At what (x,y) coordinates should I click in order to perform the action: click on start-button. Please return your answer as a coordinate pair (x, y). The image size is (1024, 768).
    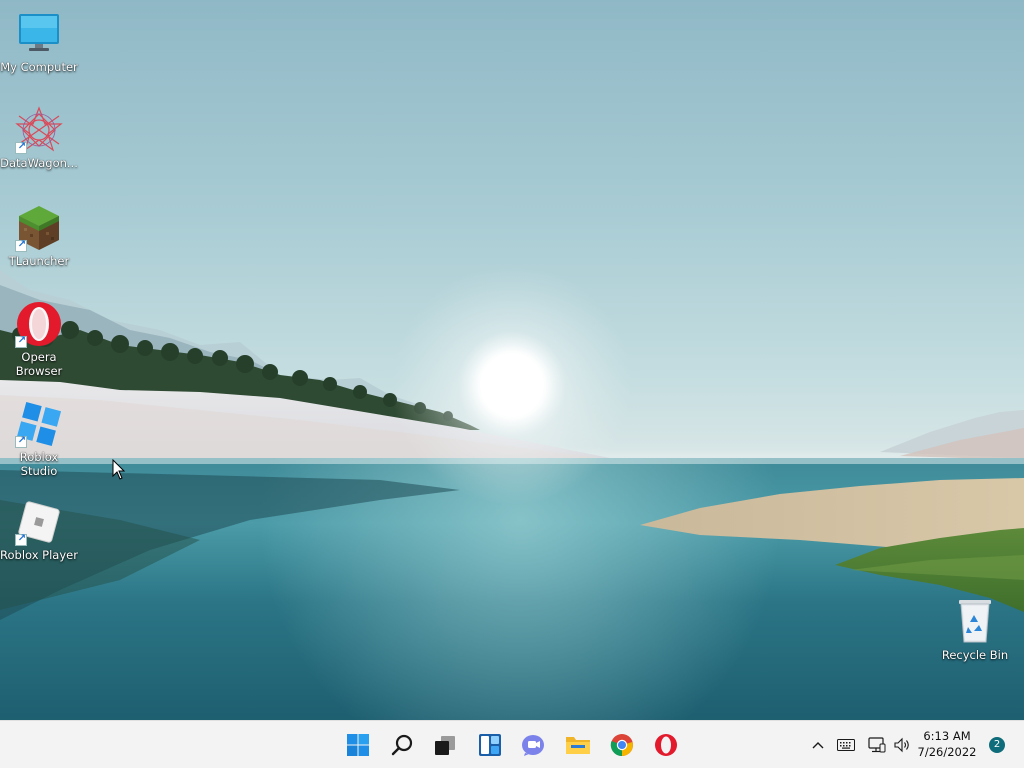
    Looking at the image, I should click on (358, 745).